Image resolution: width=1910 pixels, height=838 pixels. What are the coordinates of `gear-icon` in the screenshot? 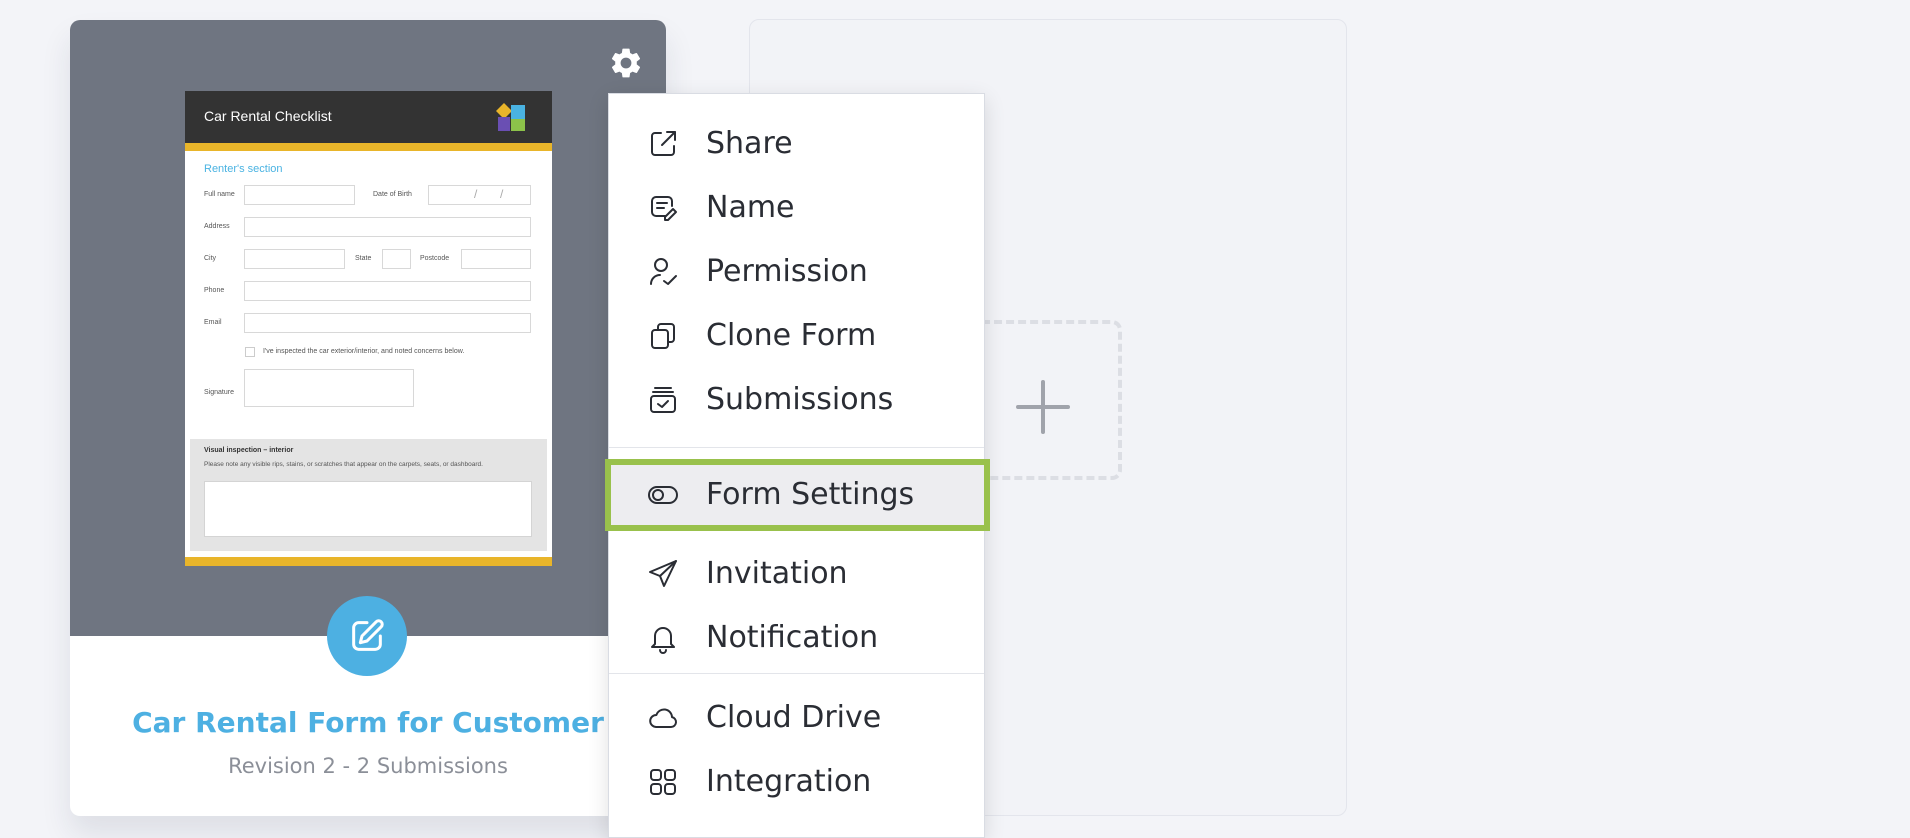 It's located at (626, 63).